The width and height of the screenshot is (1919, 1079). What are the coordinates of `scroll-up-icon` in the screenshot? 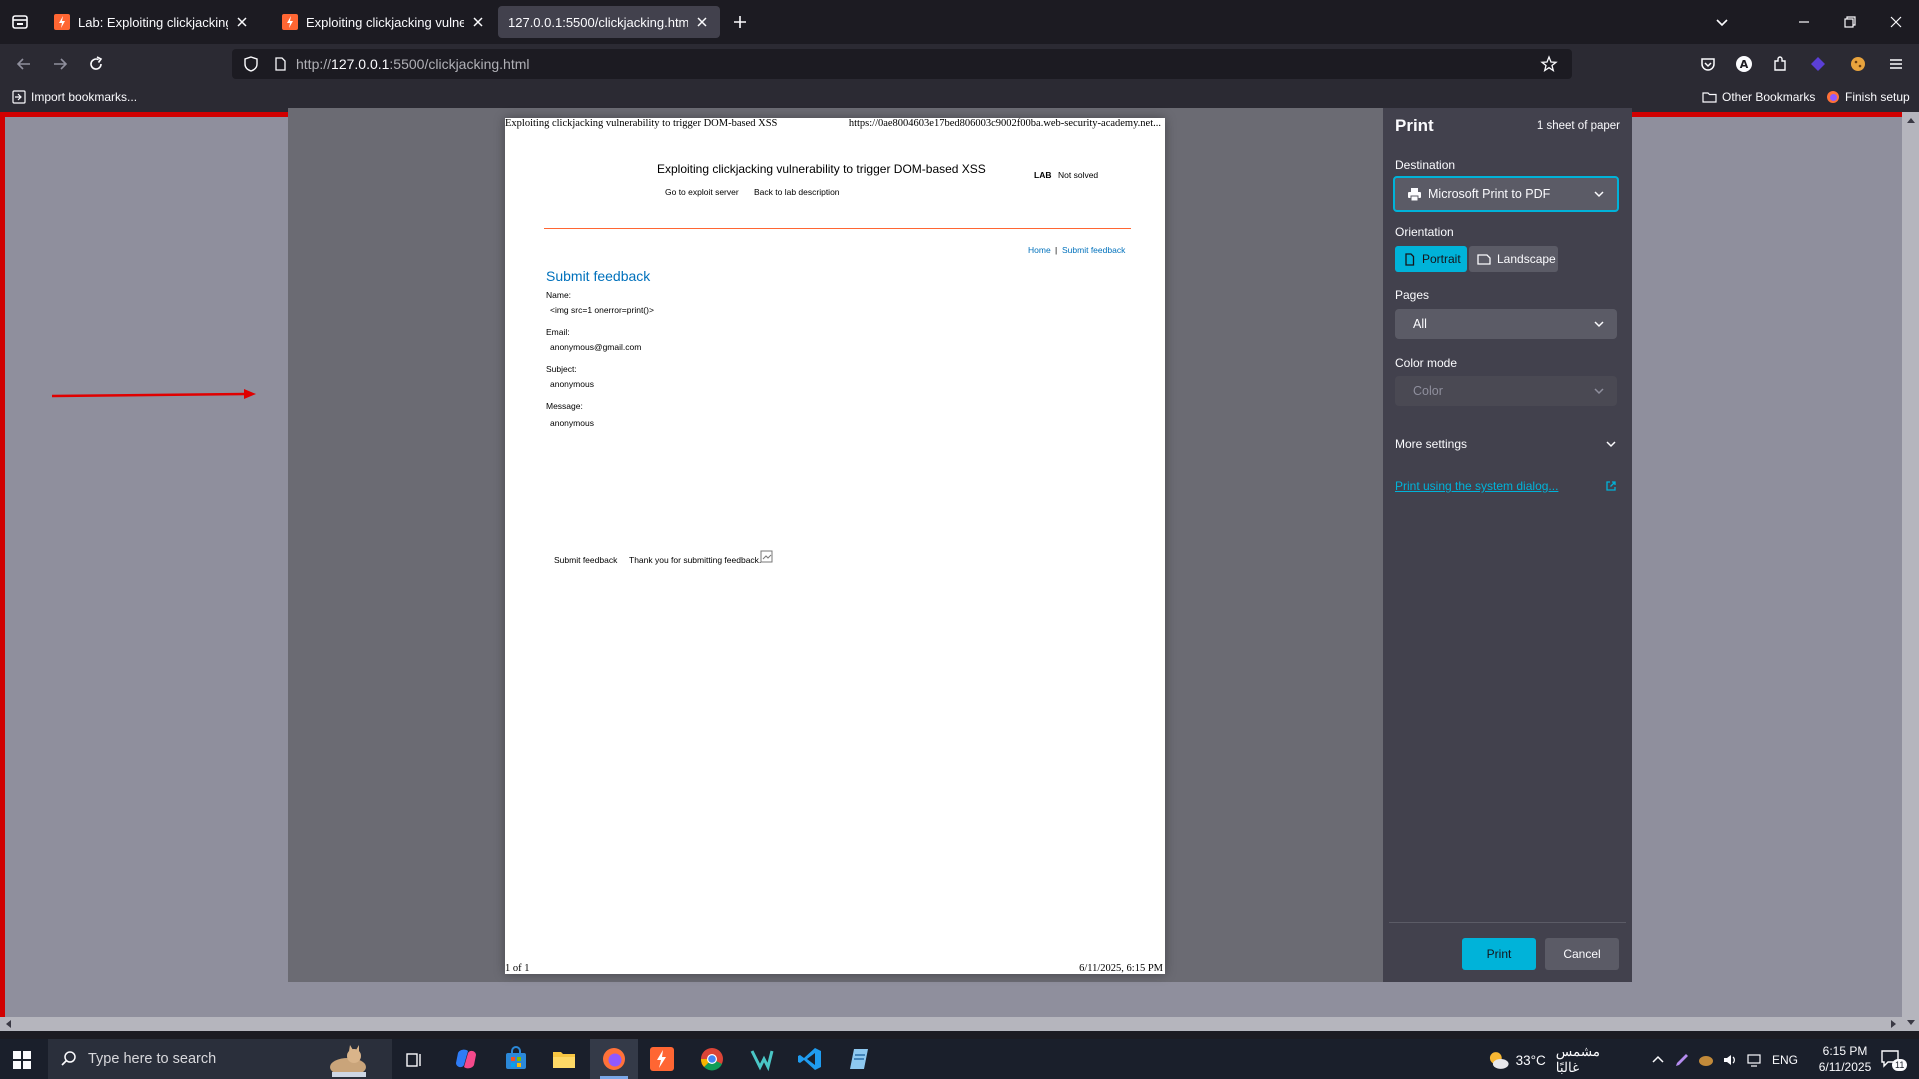 It's located at (1911, 121).